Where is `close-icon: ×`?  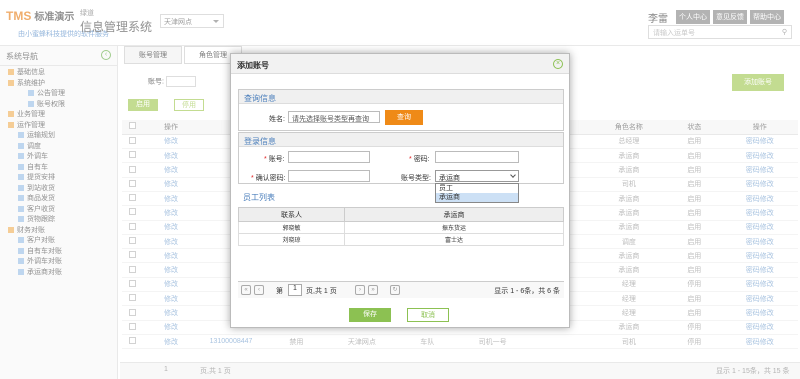
close-icon: × is located at coordinates (558, 64).